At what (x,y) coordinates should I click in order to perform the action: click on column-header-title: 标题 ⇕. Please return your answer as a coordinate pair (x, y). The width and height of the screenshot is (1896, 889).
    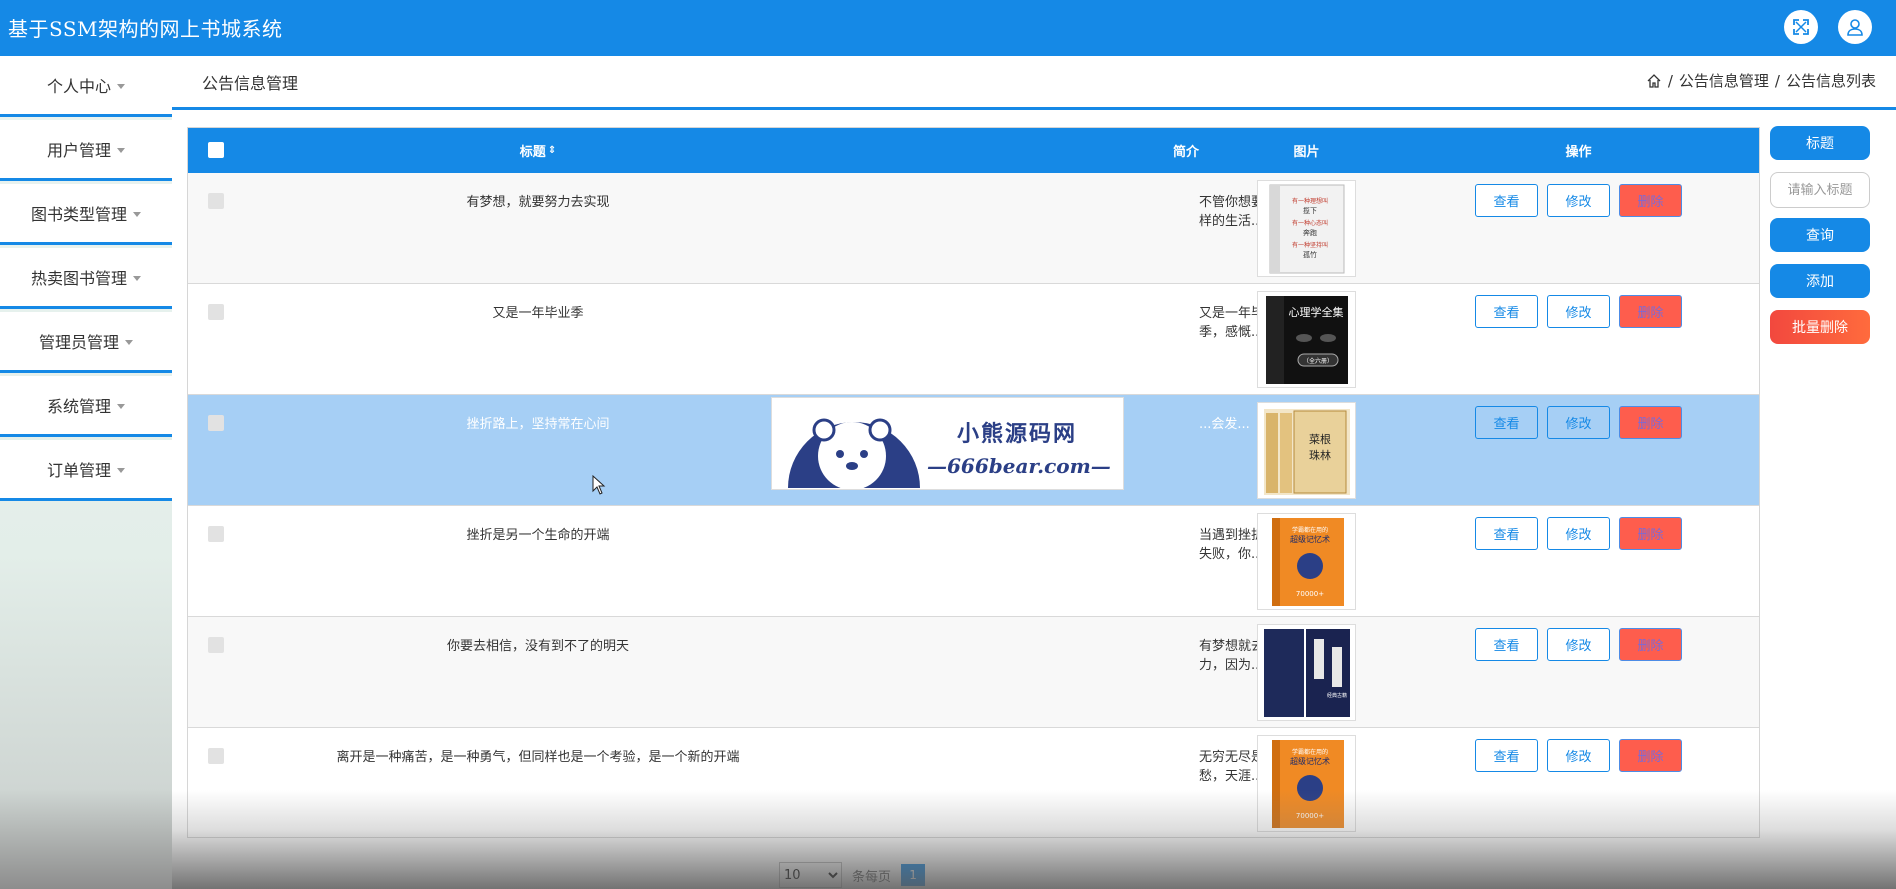
    Looking at the image, I should click on (538, 150).